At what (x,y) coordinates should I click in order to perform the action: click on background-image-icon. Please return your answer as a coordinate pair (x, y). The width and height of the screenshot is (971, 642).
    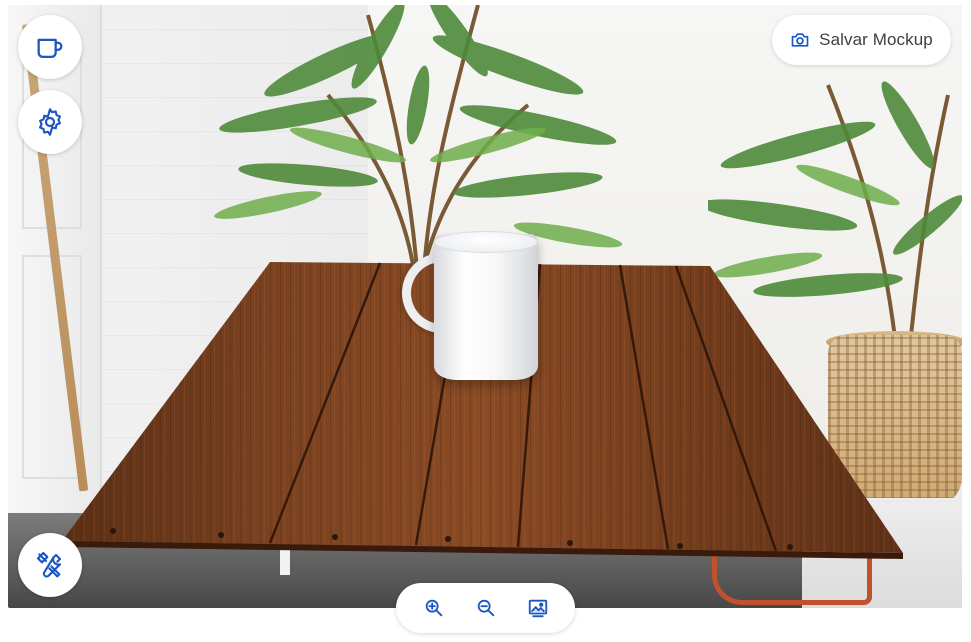
    Looking at the image, I should click on (537, 608).